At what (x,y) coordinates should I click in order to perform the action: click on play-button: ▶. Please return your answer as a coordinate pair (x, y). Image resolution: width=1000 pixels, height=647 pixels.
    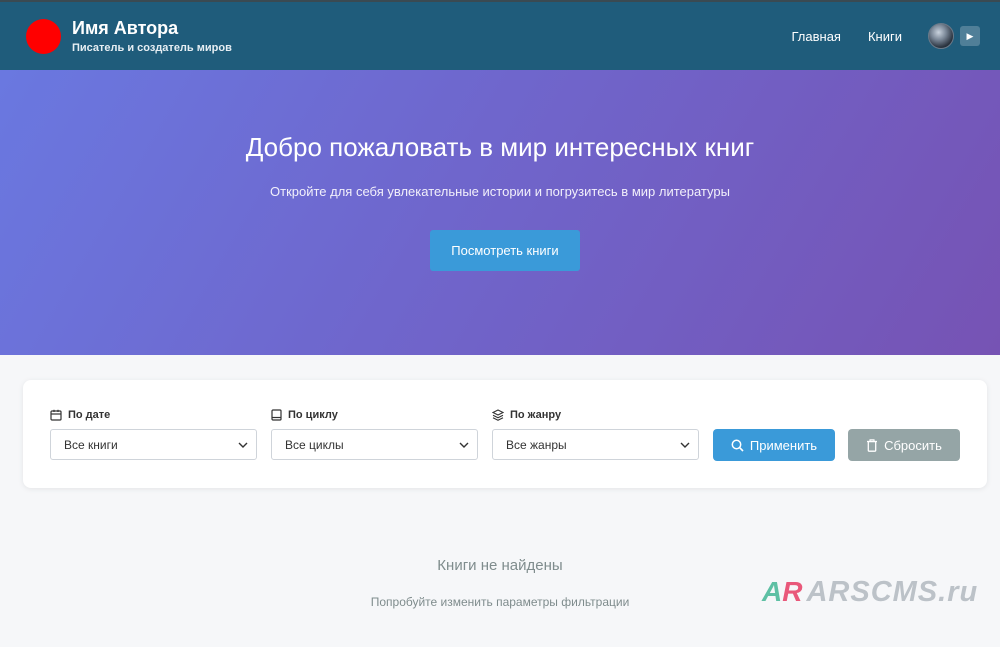
    Looking at the image, I should click on (970, 36).